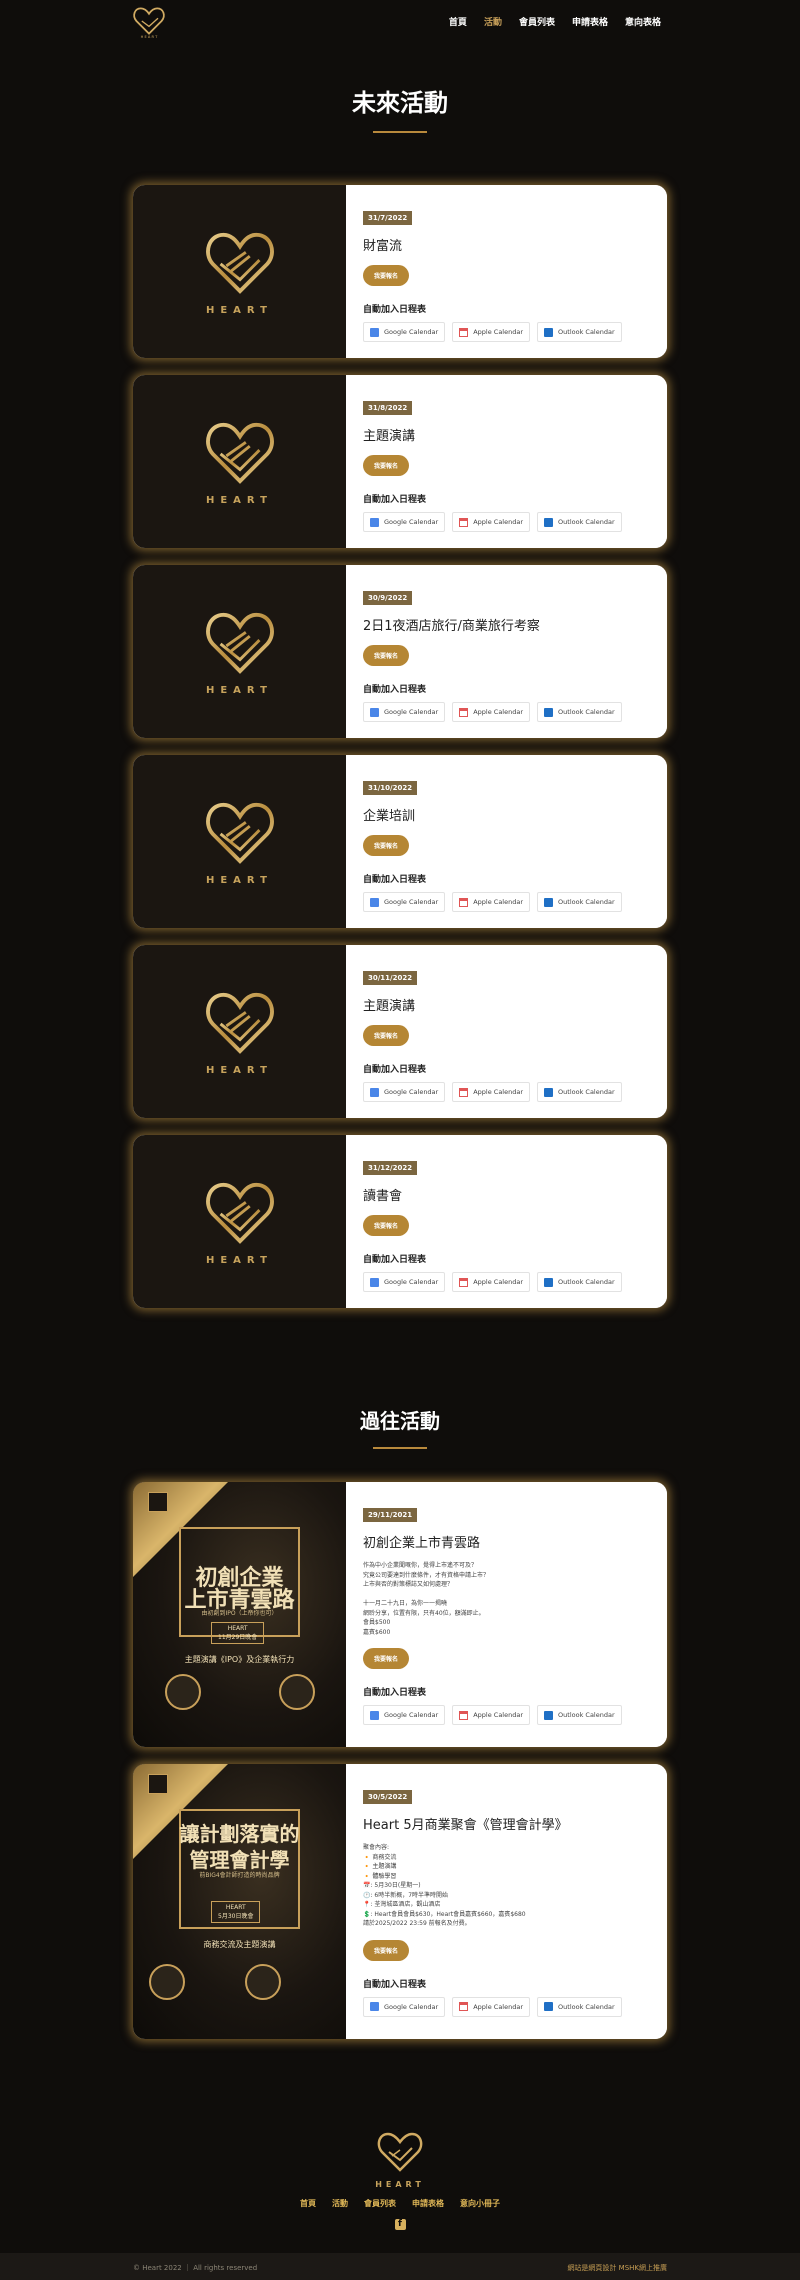  What do you see at coordinates (383, 1196) in the screenshot?
I see `event-title: 讀書會` at bounding box center [383, 1196].